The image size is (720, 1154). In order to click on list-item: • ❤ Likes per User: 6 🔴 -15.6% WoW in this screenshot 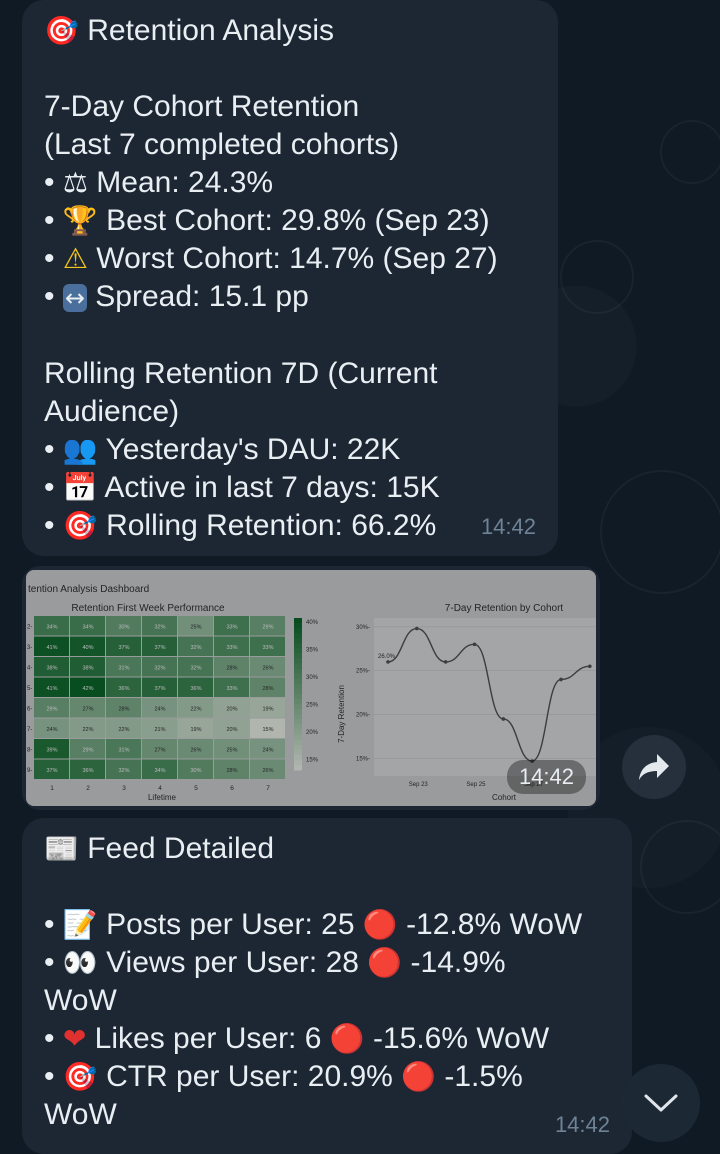, I will do `click(297, 1038)`.